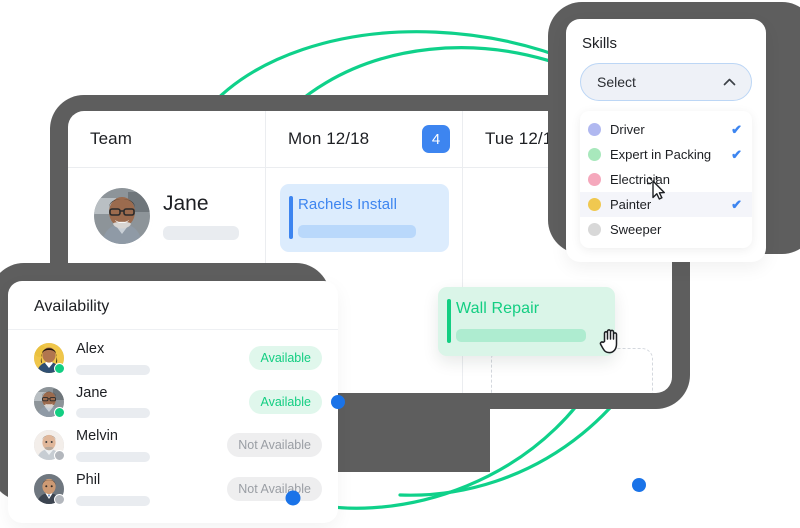 Image resolution: width=800 pixels, height=528 pixels. I want to click on skill-option-label: Sweeper, so click(636, 229).